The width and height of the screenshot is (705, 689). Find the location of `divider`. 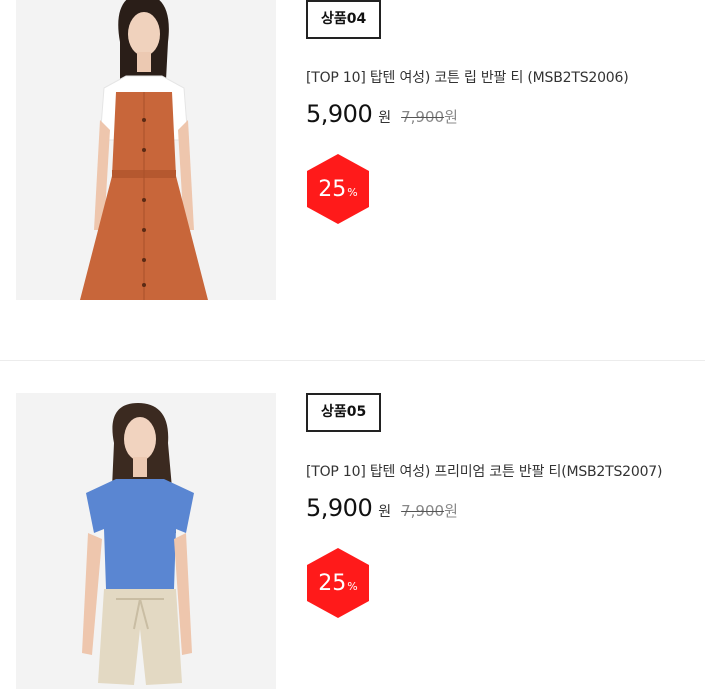

divider is located at coordinates (352, 360).